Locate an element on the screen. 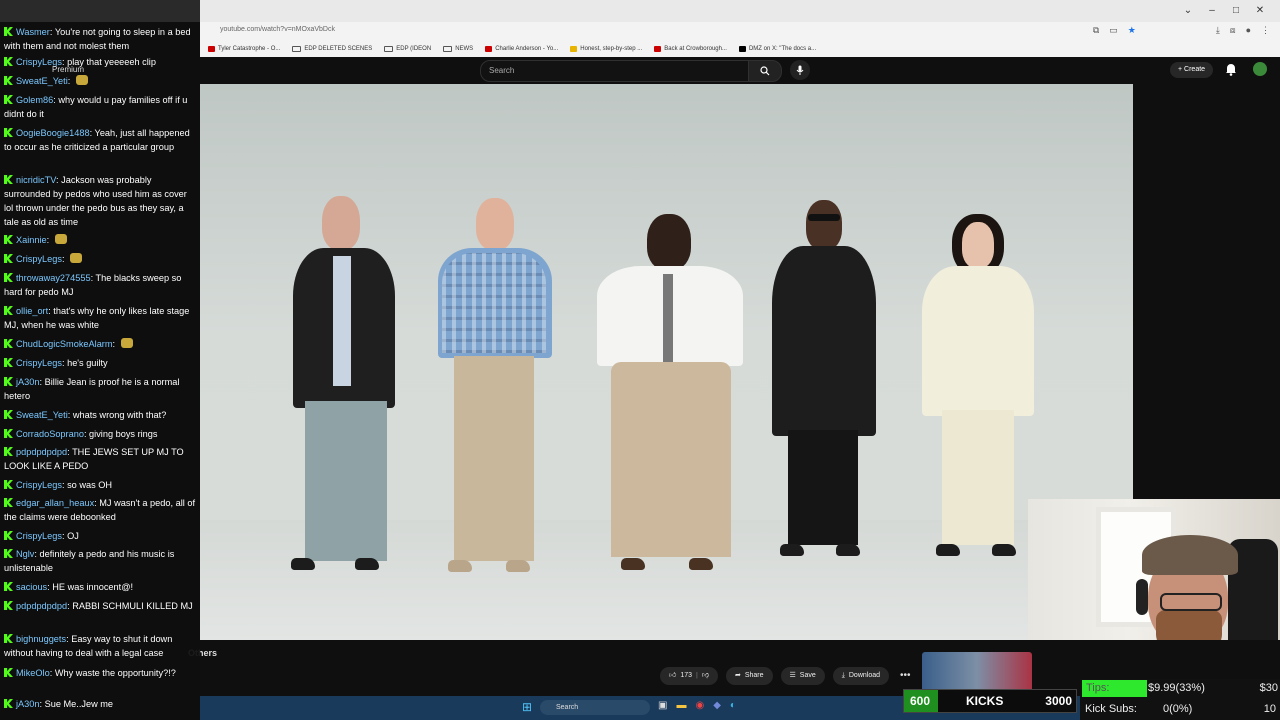  search-input: Search is located at coordinates (615, 71).